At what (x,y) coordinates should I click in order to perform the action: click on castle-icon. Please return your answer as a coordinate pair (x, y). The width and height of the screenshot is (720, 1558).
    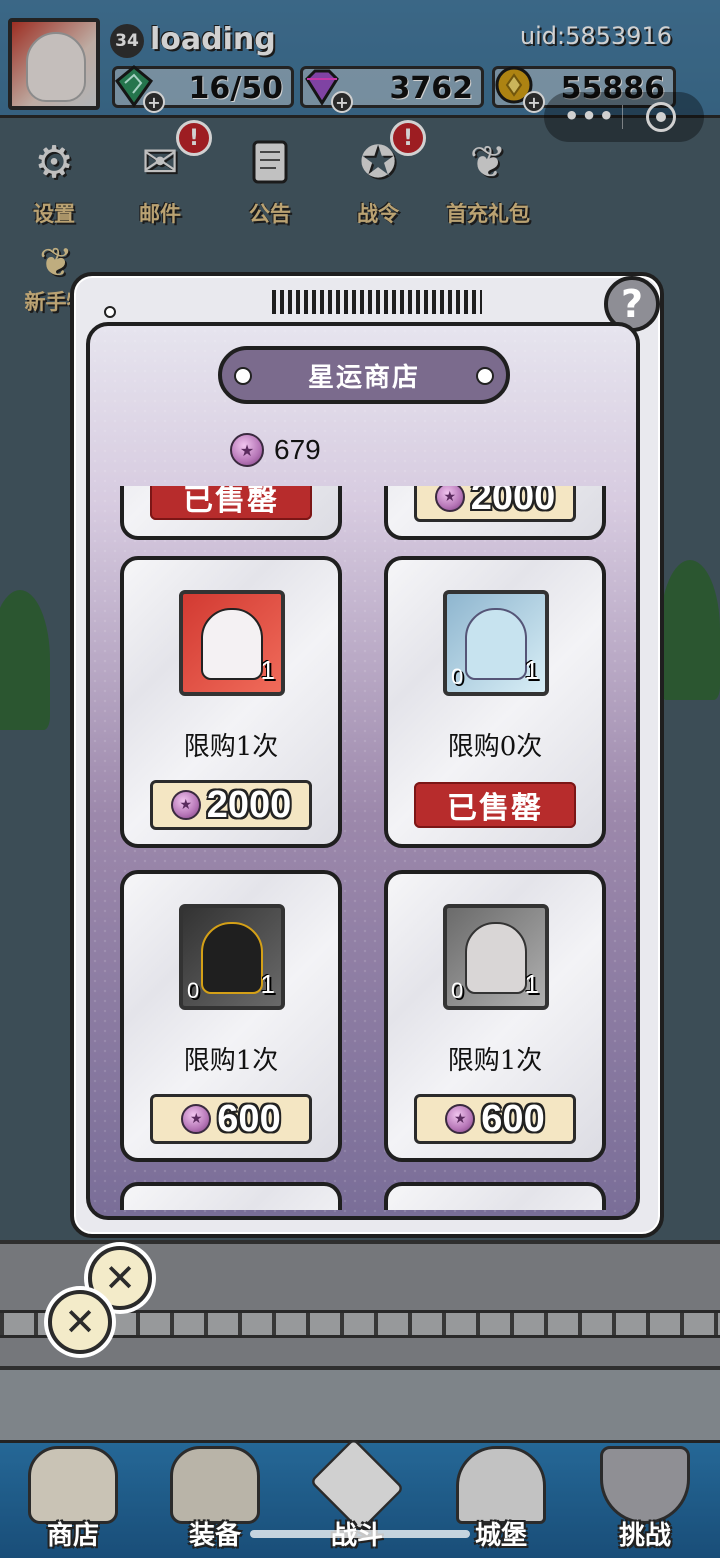
    Looking at the image, I should click on (501, 1485).